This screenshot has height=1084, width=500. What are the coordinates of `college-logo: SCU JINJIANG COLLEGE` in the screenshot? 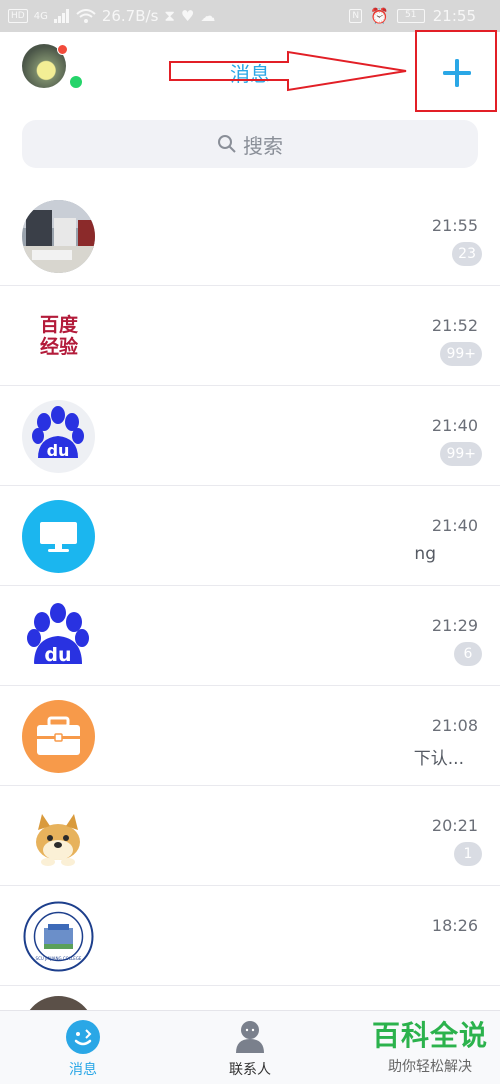 It's located at (58, 936).